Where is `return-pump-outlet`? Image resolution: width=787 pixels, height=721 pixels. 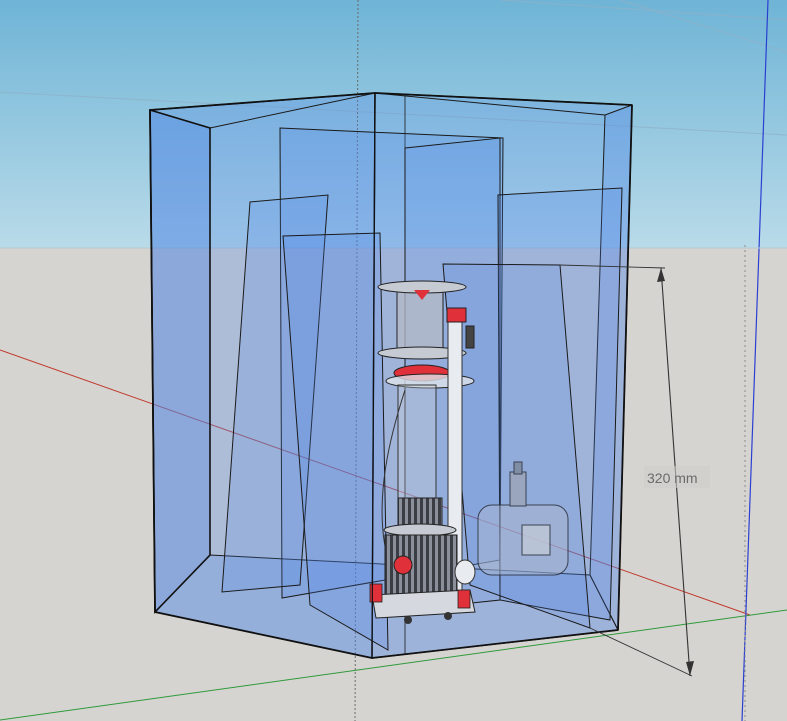 return-pump-outlet is located at coordinates (518, 489).